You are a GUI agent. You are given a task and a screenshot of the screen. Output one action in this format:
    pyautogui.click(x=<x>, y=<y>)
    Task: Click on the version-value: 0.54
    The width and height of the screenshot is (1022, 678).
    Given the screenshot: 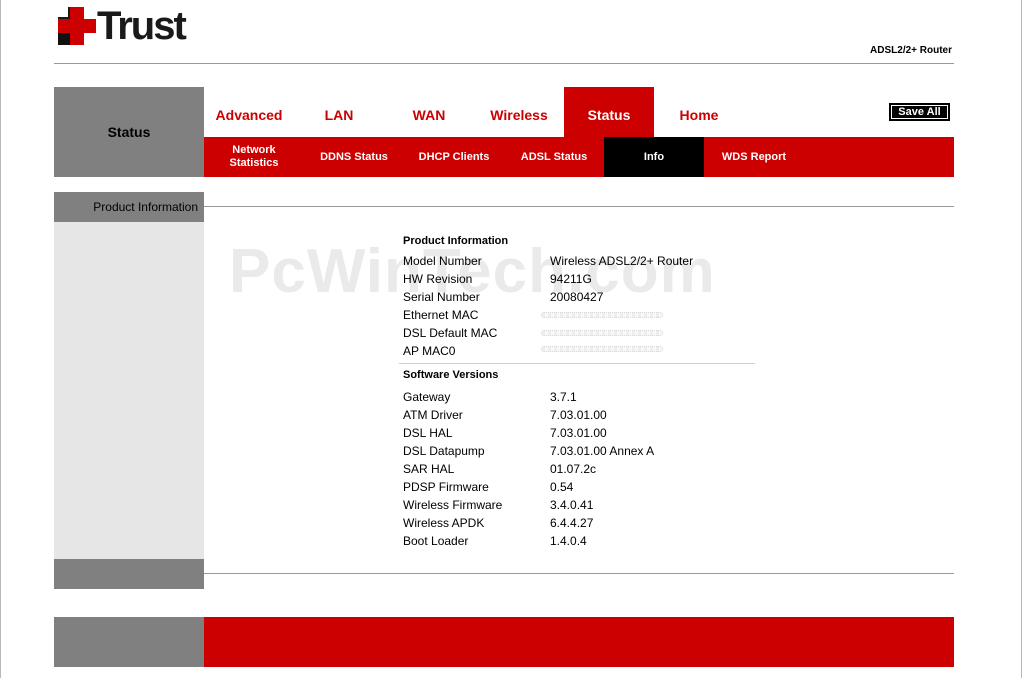 What is the action you would take?
    pyautogui.click(x=562, y=487)
    